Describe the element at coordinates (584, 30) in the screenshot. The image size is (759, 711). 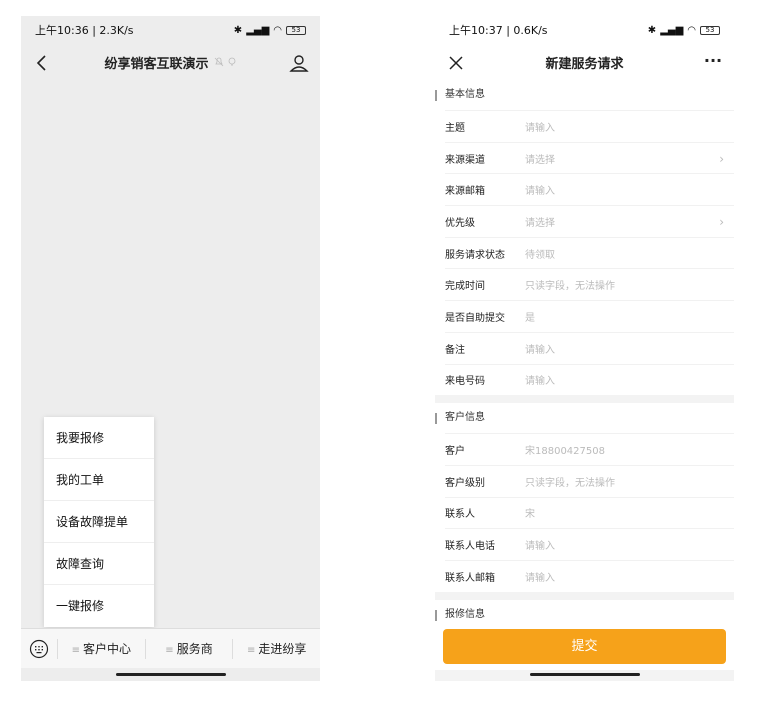
I see `status-bar: 上午10:37 | 0.6K/s ✱ ▂▄▆ ◠ 53` at that location.